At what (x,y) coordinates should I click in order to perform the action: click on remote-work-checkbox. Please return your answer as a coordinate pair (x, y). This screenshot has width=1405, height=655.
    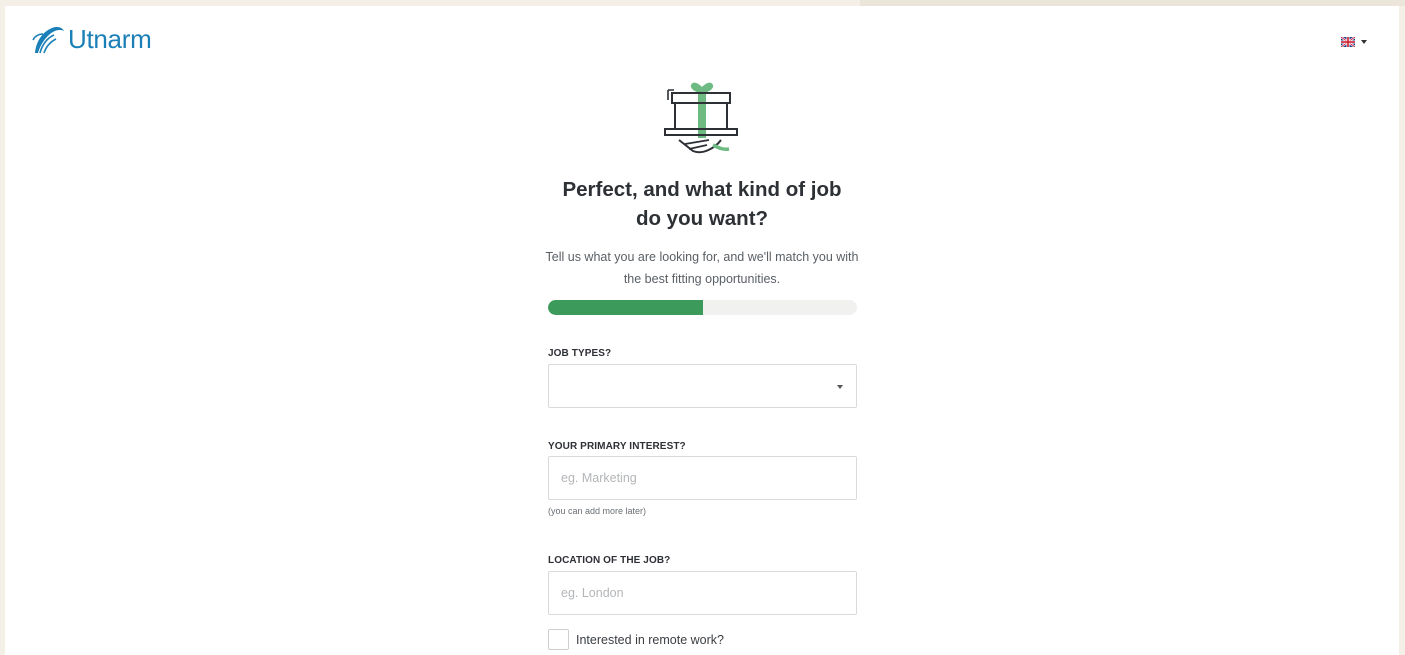
    Looking at the image, I should click on (558, 639).